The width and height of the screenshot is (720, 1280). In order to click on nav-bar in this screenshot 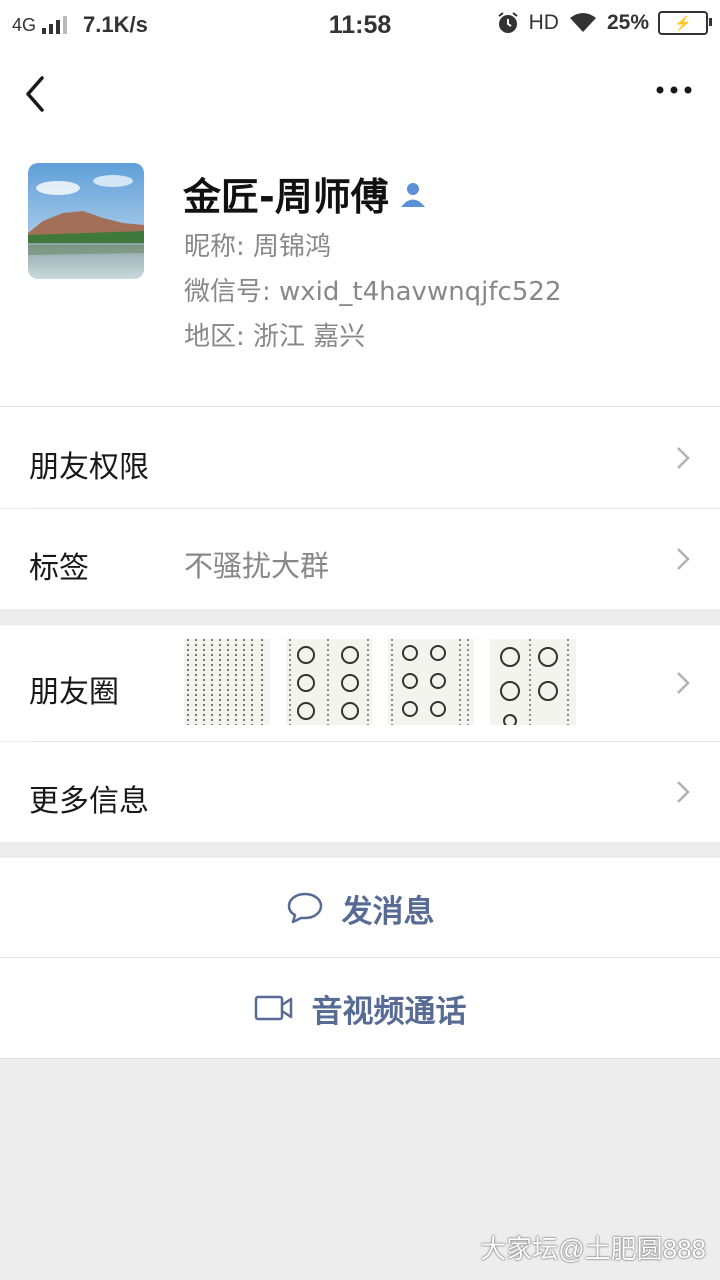, I will do `click(360, 93)`.